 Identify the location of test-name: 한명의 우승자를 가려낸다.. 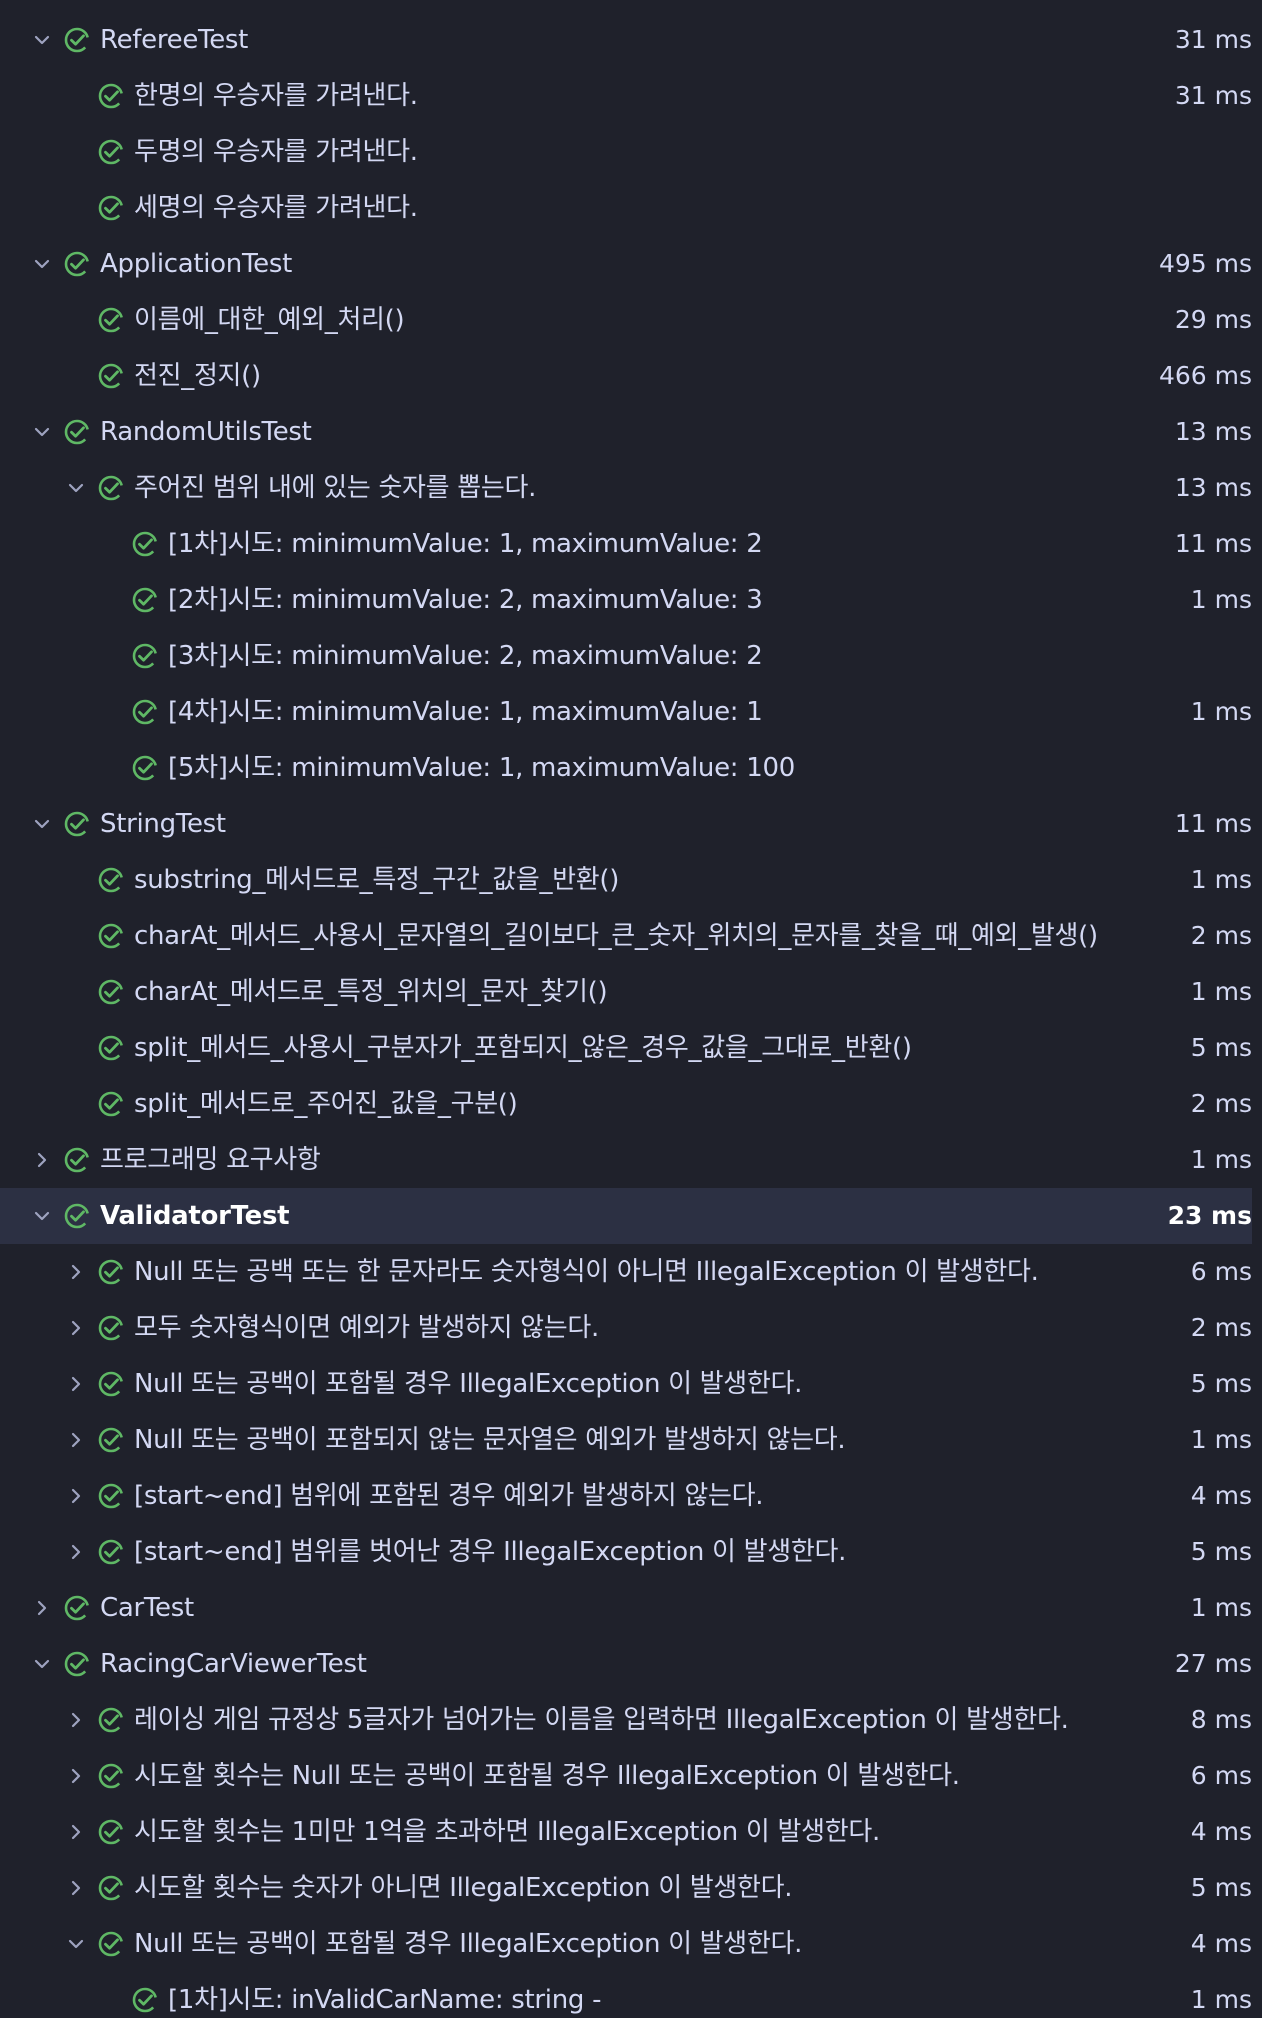
(276, 96).